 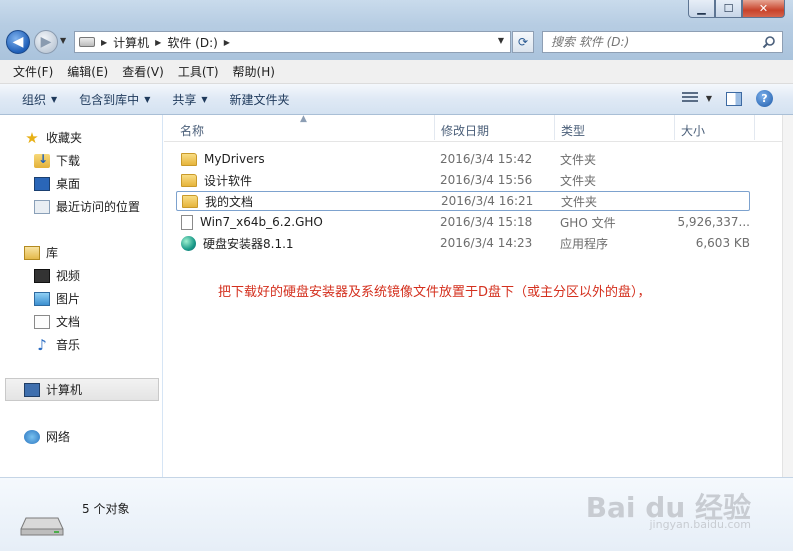 What do you see at coordinates (486, 243) in the screenshot?
I see `file-date: 2016/3/4 14:23` at bounding box center [486, 243].